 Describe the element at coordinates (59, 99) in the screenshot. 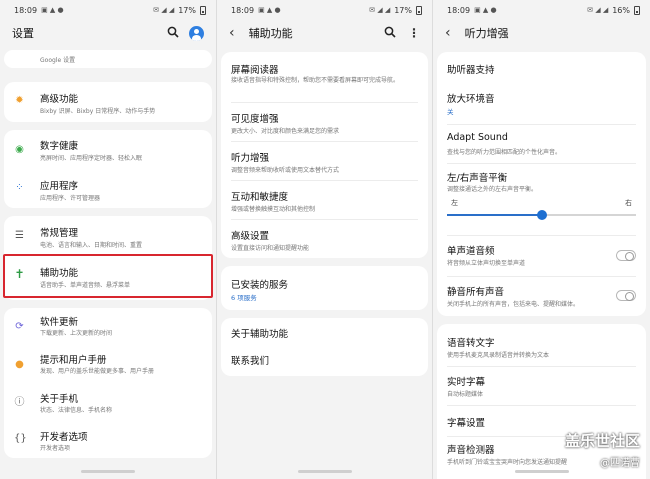

I see `item-title: 高级功能` at that location.